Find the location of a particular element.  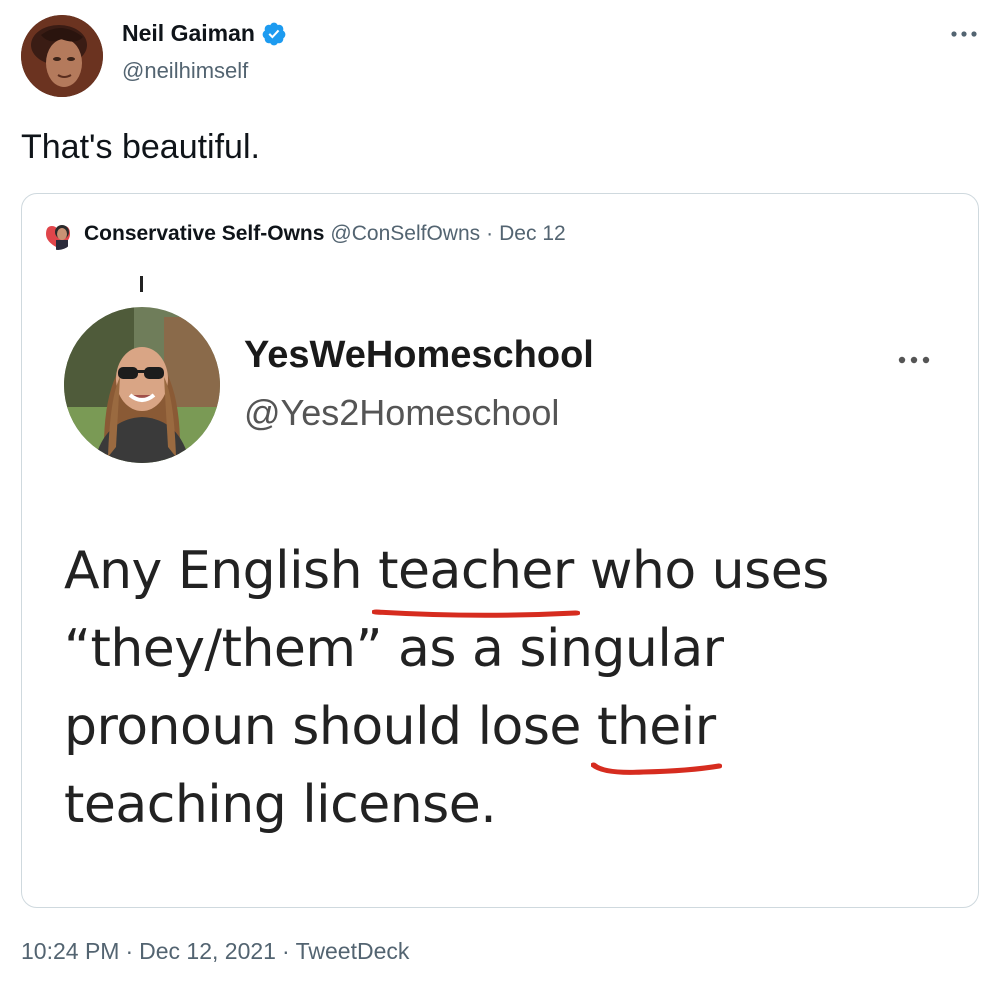

body-text-segment: who uses is located at coordinates (701, 571).